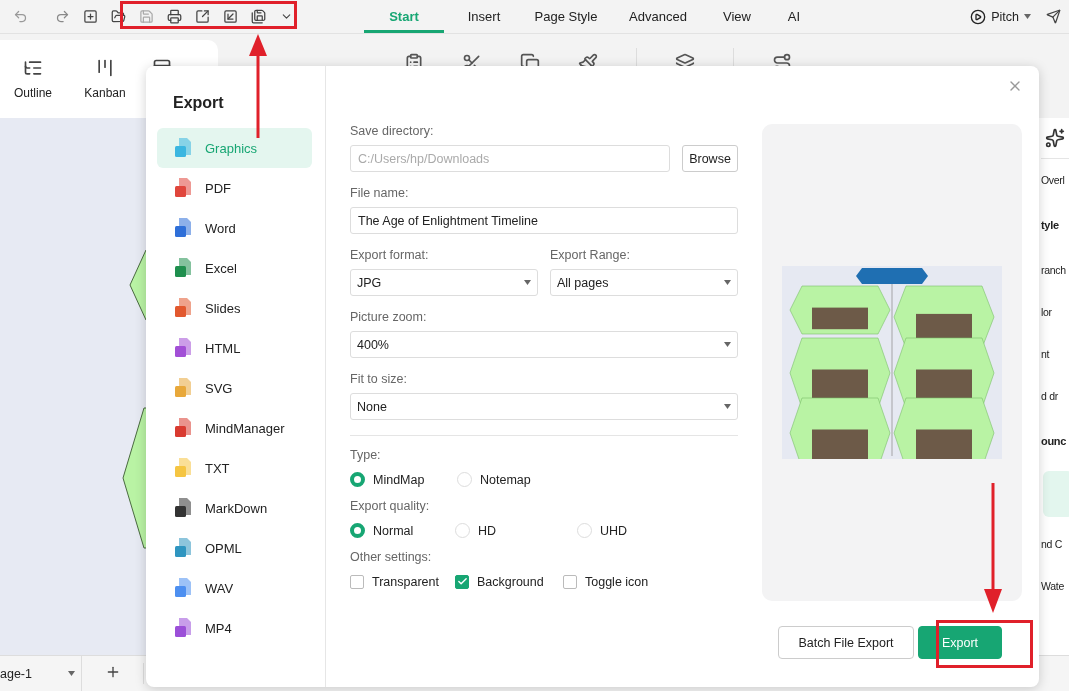  I want to click on field-label: Other settings:, so click(391, 557).